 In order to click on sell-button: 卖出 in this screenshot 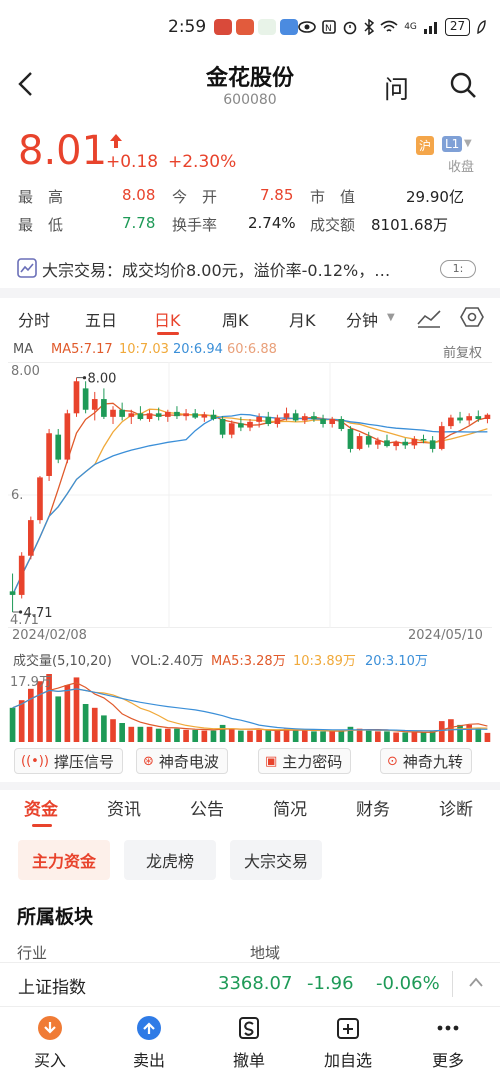, I will do `click(149, 1043)`.